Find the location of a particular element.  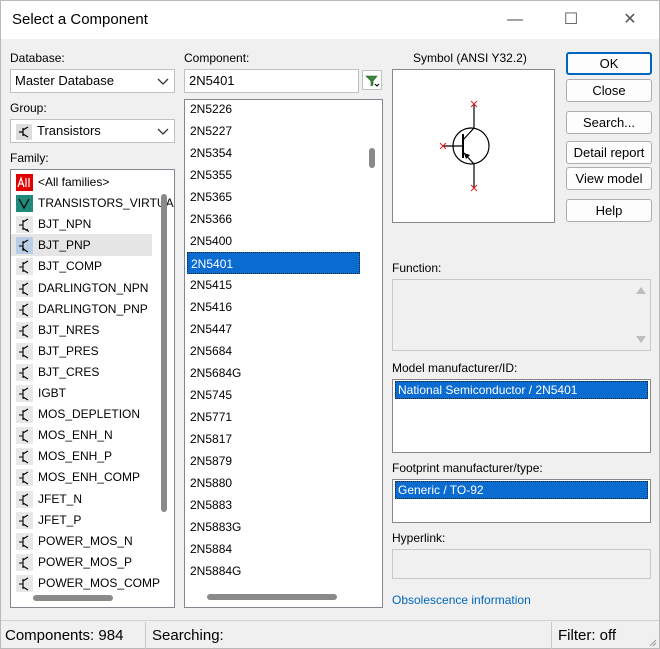

component-vertical-scrollbar is located at coordinates (372, 158).